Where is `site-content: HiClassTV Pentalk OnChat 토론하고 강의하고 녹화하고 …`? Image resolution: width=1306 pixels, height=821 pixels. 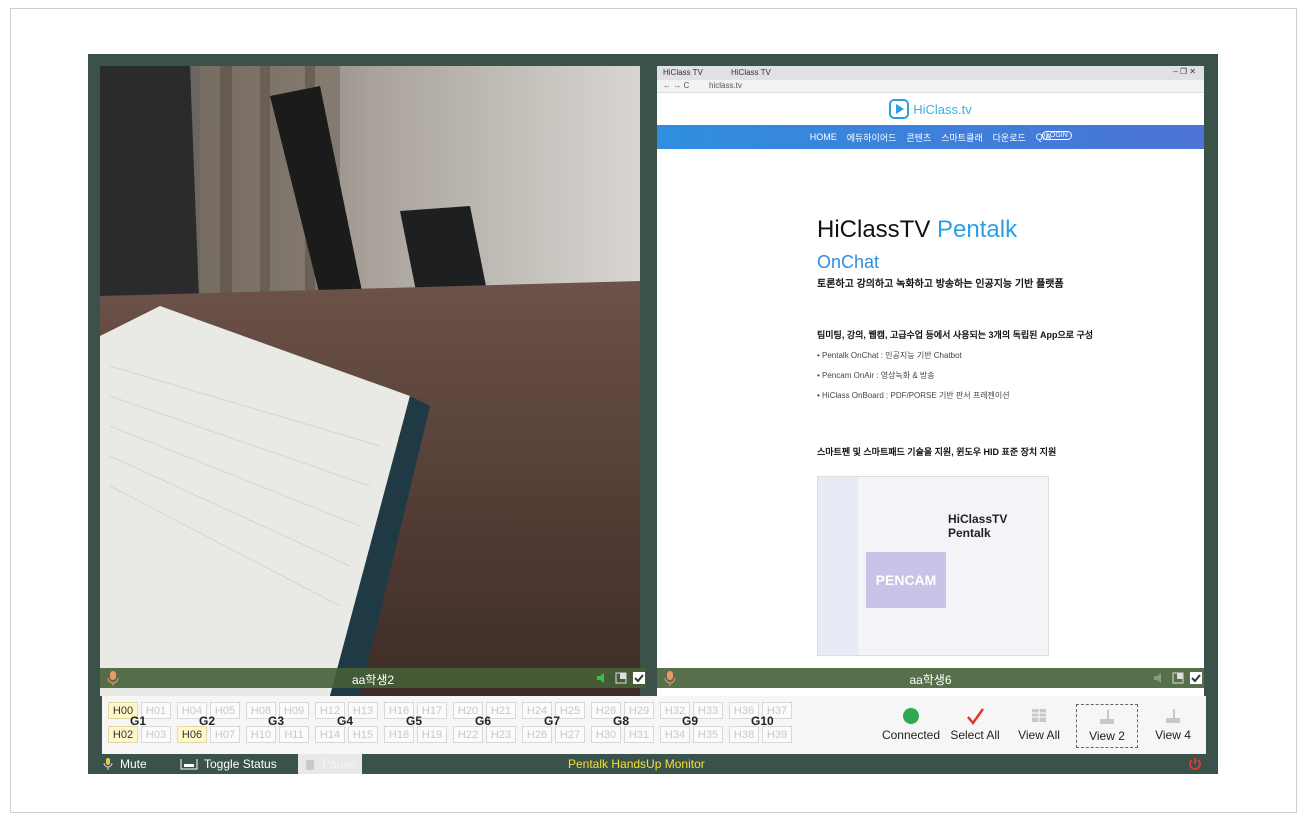 site-content: HiClassTV Pentalk OnChat 토론하고 강의하고 녹화하고 … is located at coordinates (967, 337).